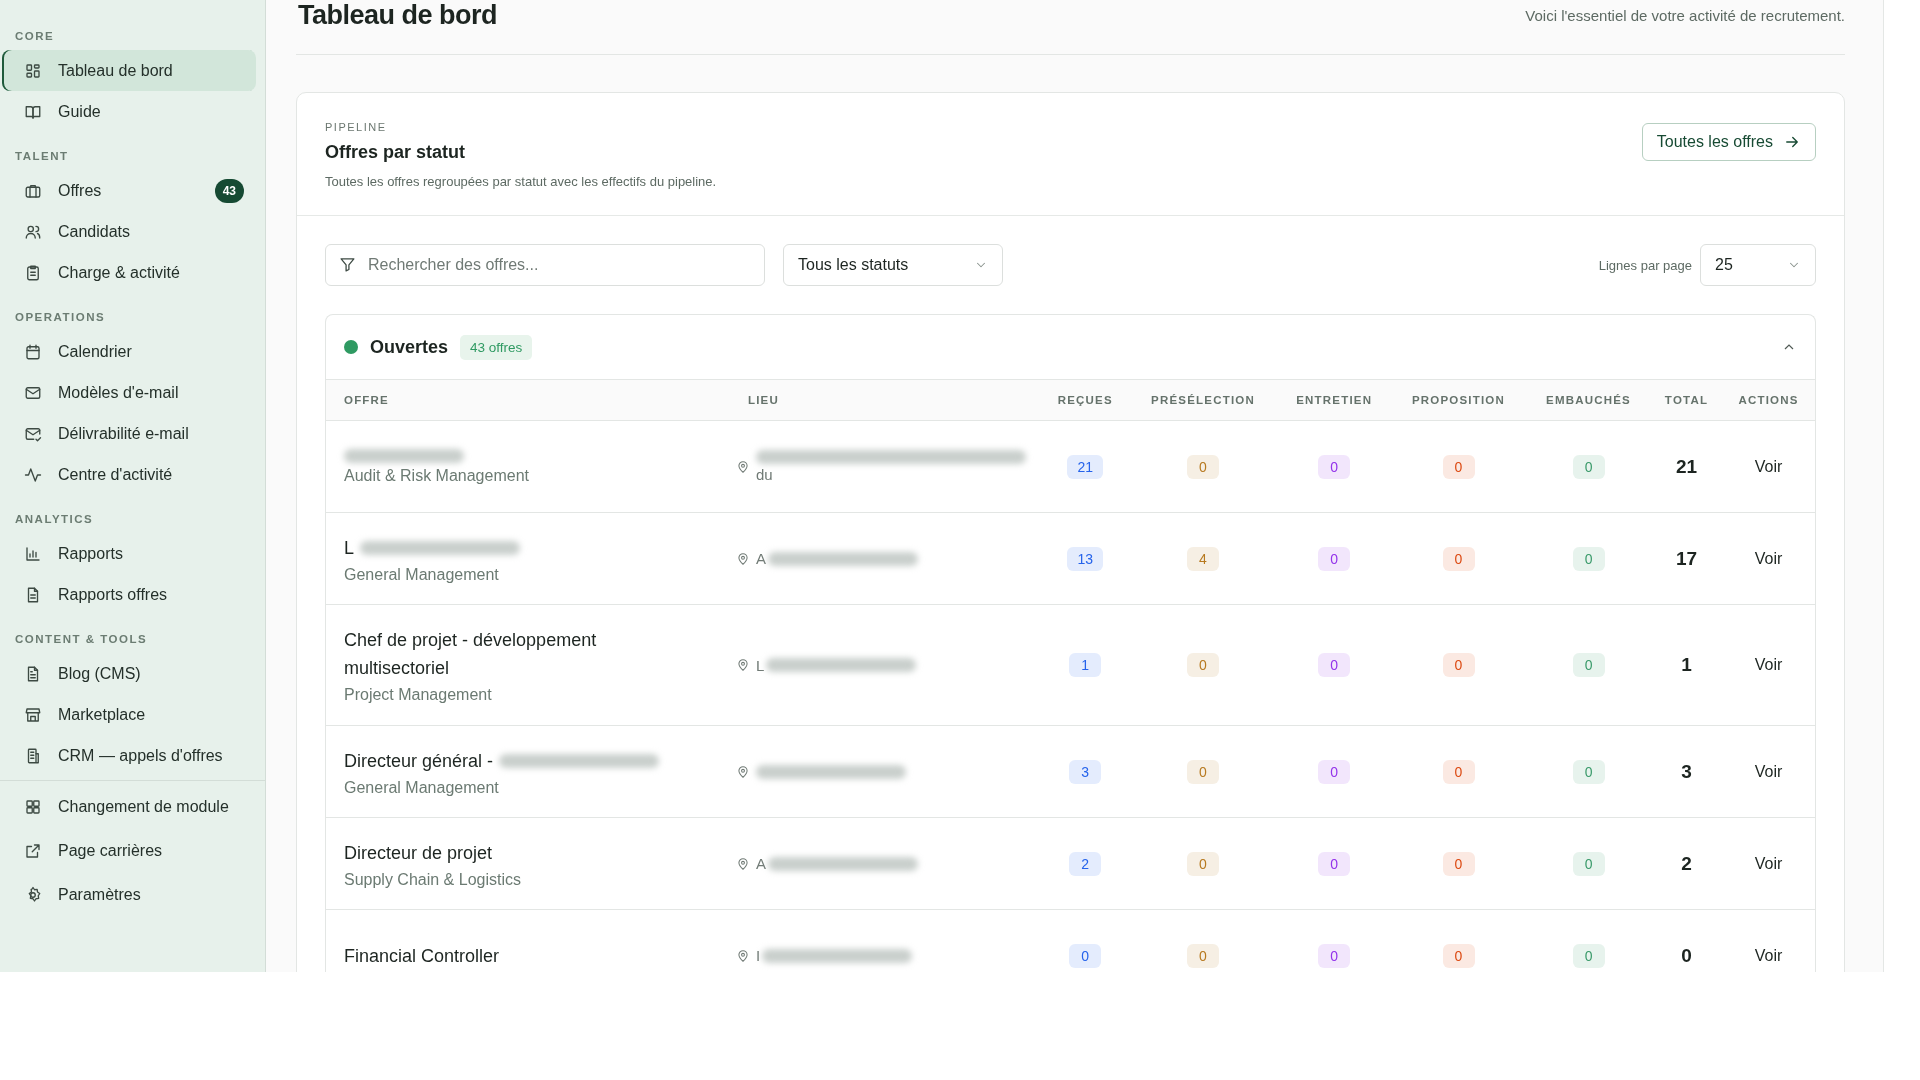 The image size is (1920, 1080). Describe the element at coordinates (422, 956) in the screenshot. I see `offer-title: Financial Controller` at that location.